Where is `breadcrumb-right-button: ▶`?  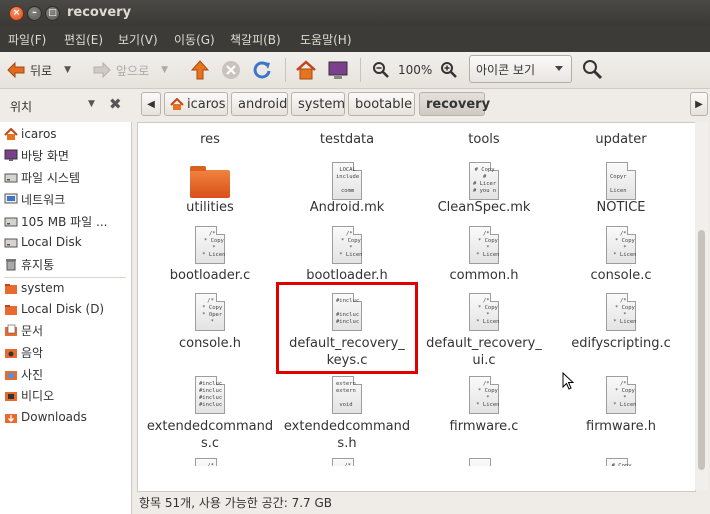 breadcrumb-right-button: ▶ is located at coordinates (699, 104).